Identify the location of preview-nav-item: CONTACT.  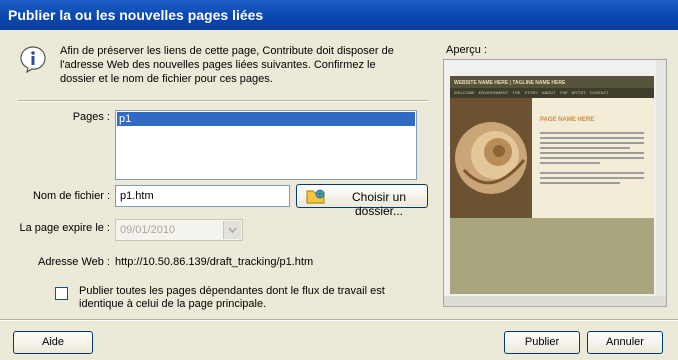
(599, 92).